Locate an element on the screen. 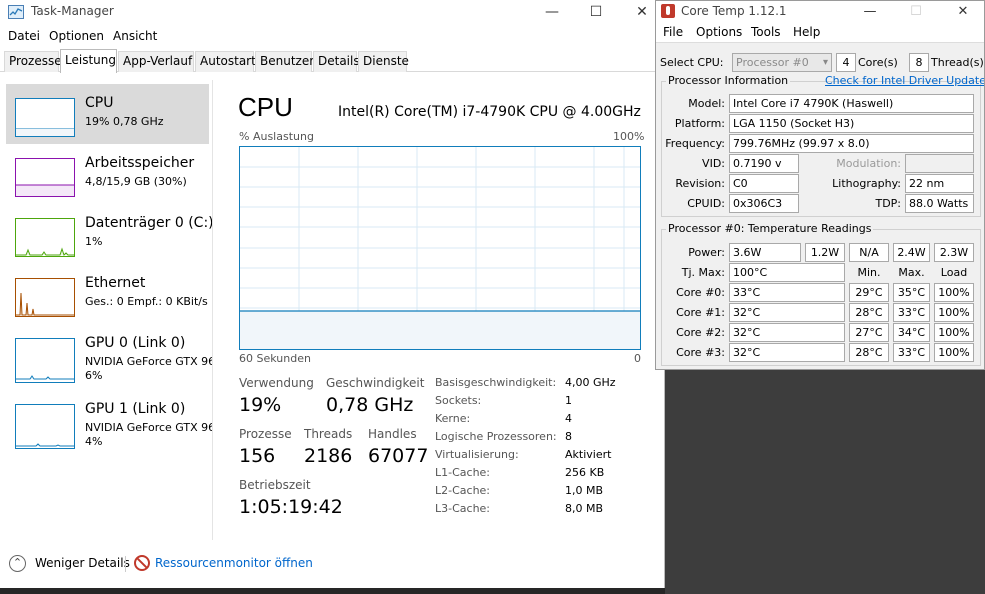 This screenshot has height=594, width=985. sidebar-item-gpu1: GPU 1 (Link 0) NVIDIA GeForce GTX 960 4% is located at coordinates (109, 423).